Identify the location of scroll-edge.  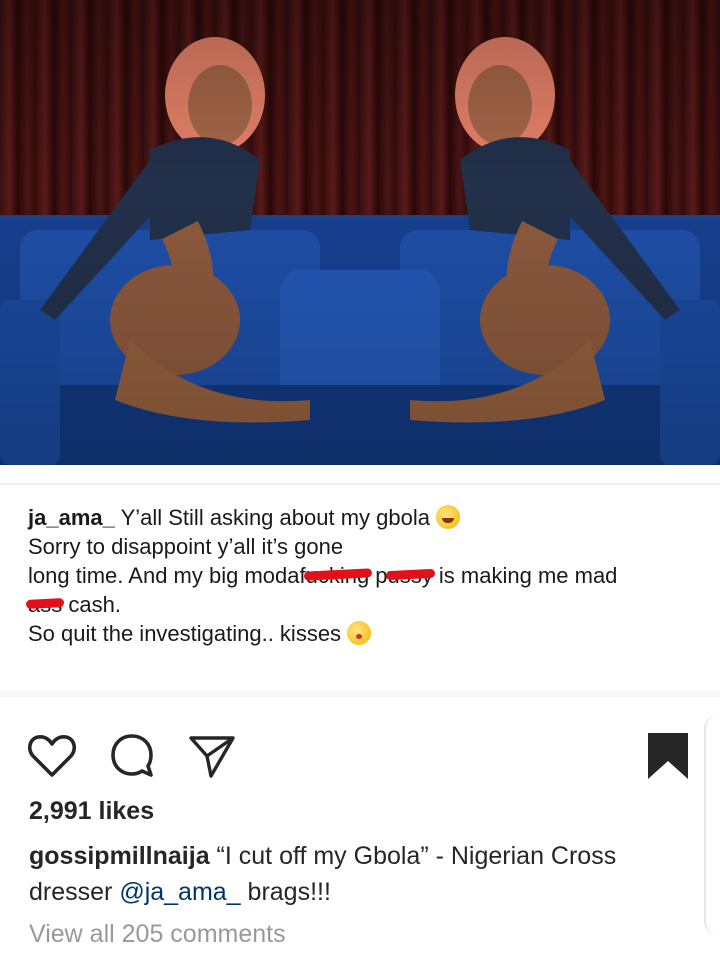
(712, 825).